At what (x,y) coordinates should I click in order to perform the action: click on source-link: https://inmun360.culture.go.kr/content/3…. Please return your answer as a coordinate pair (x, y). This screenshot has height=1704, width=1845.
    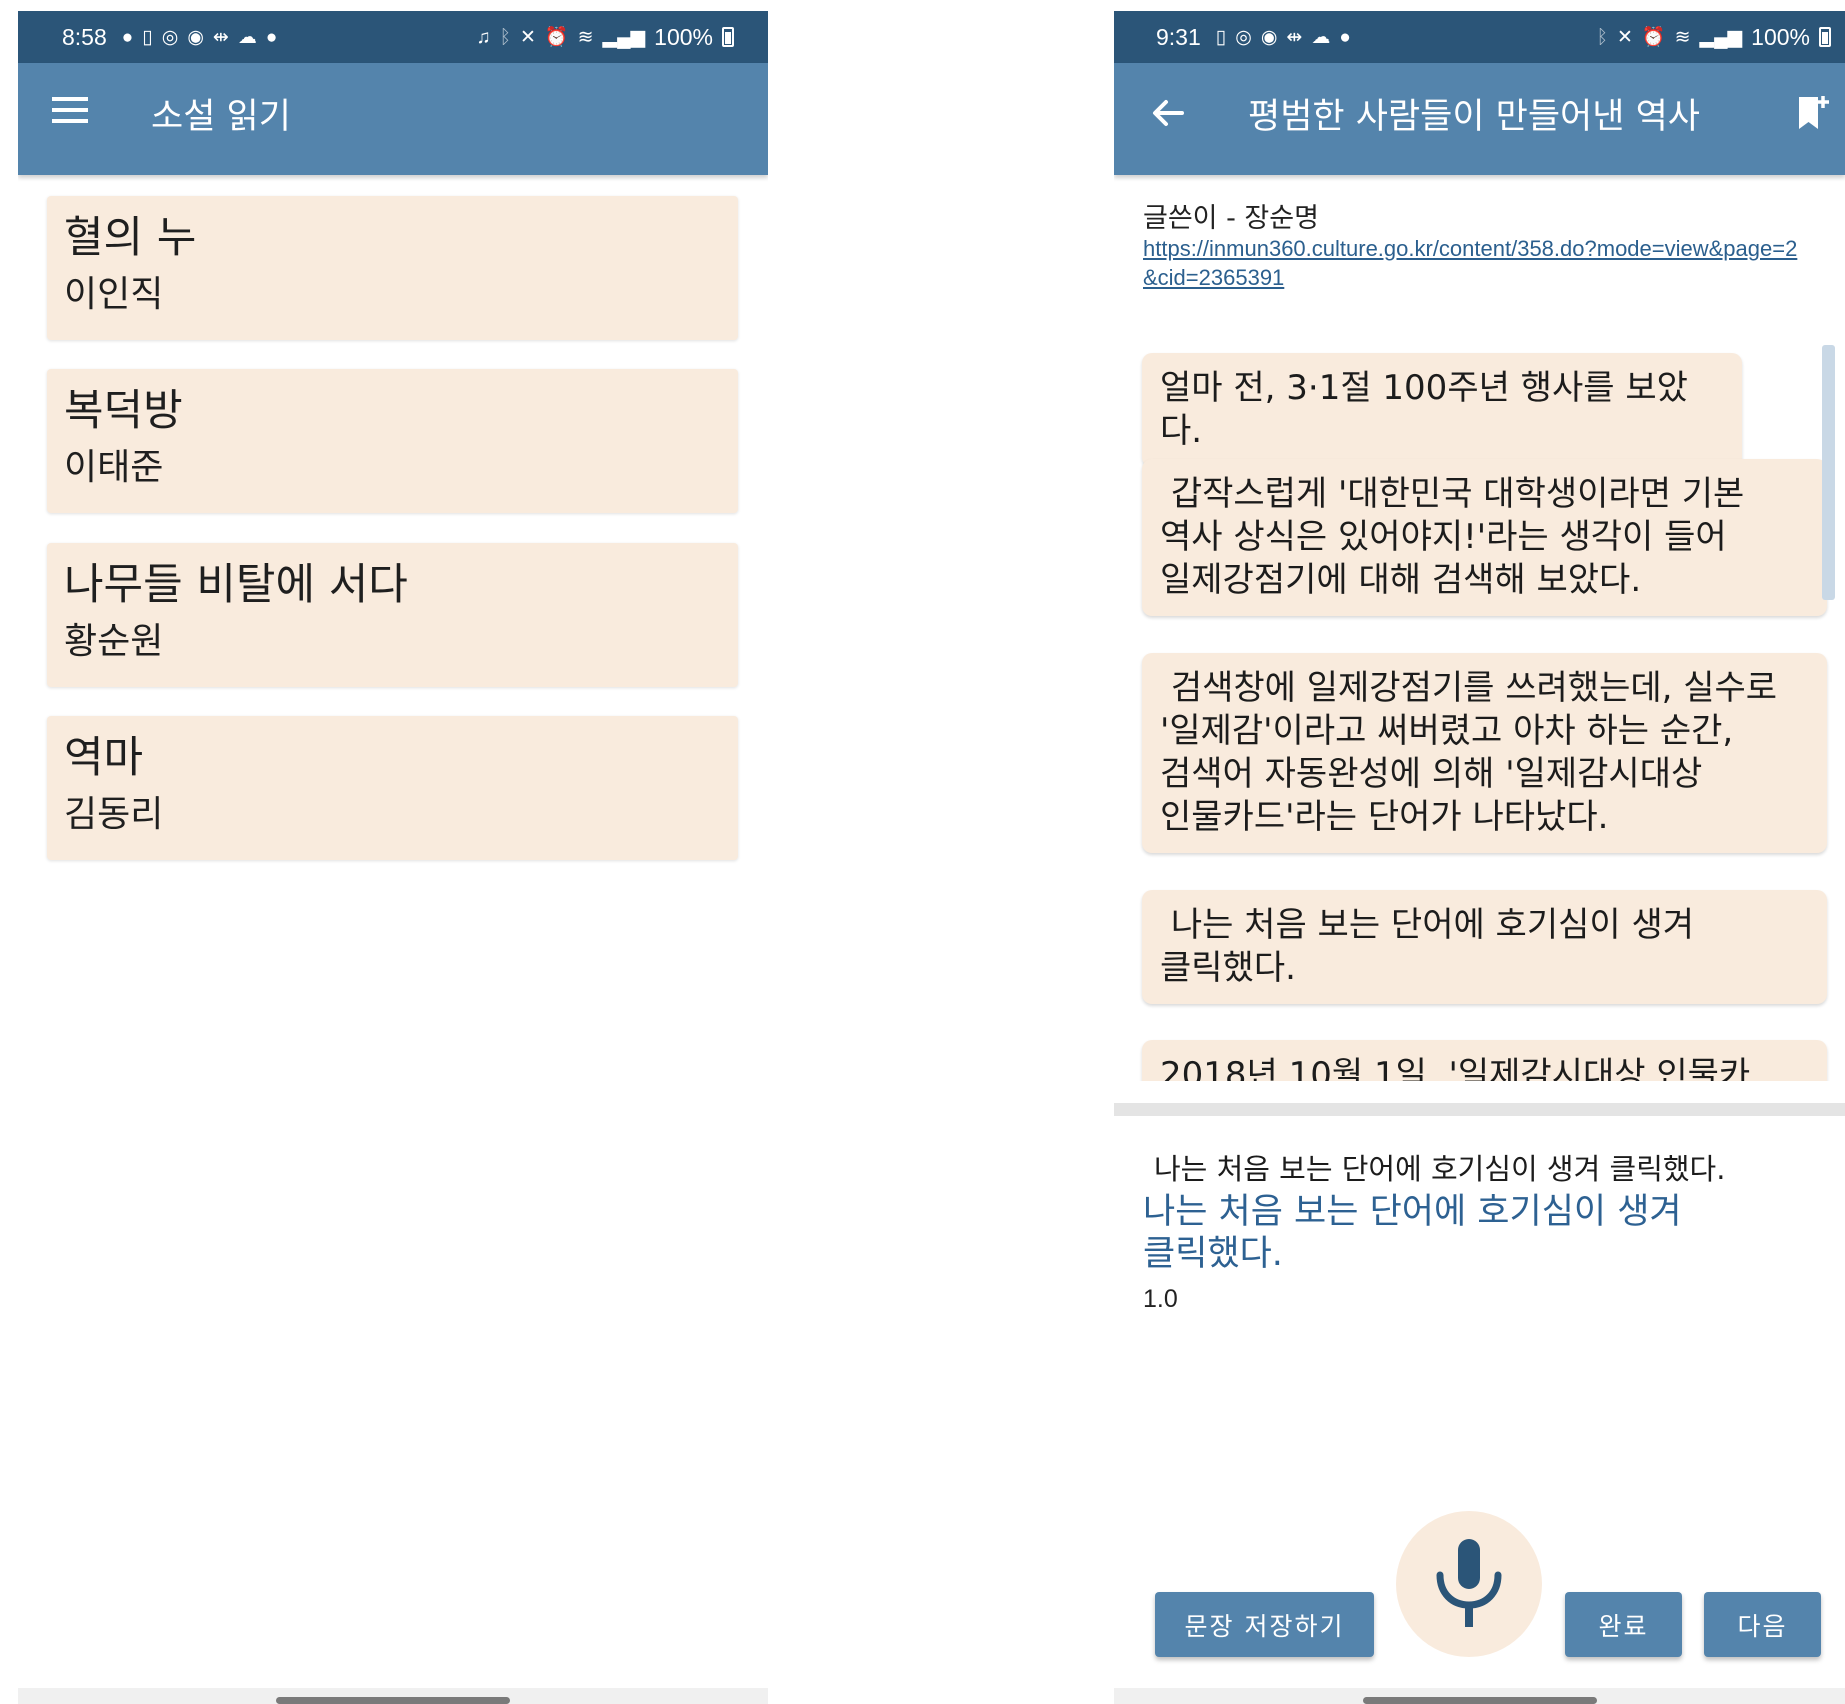
    Looking at the image, I should click on (1473, 263).